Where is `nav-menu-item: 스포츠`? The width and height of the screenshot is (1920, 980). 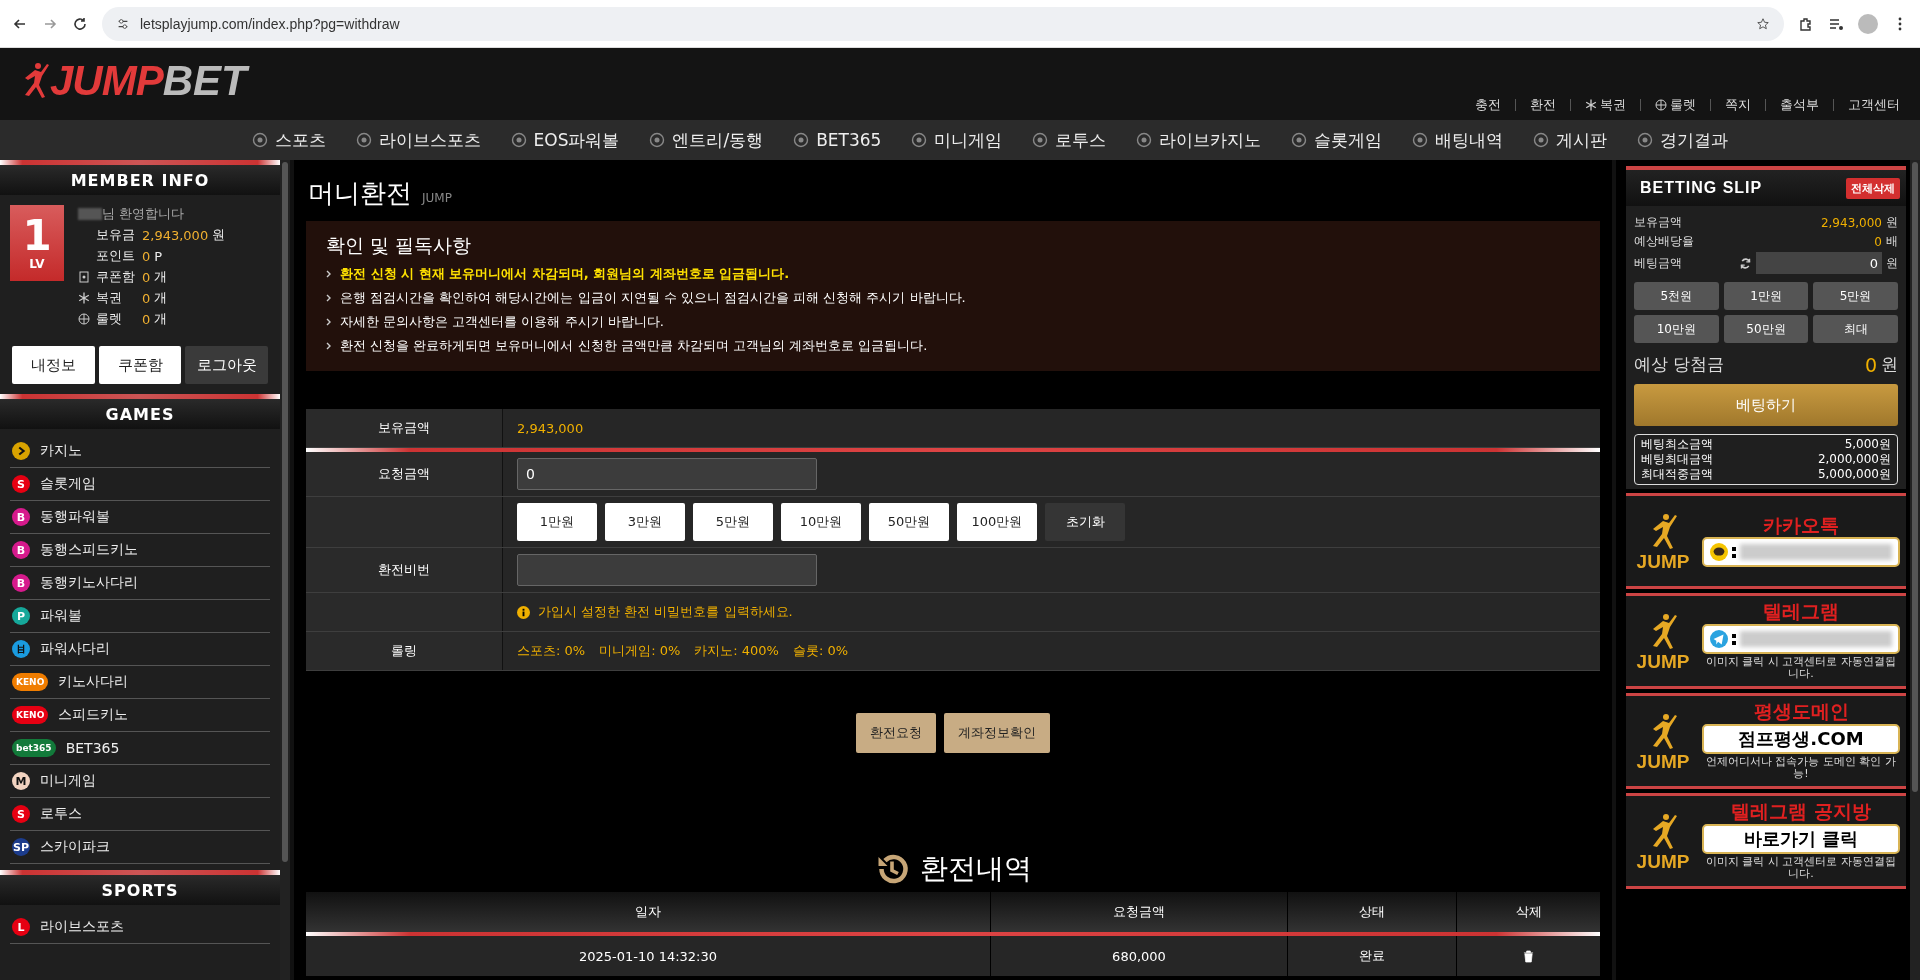 nav-menu-item: 스포츠 is located at coordinates (288, 140).